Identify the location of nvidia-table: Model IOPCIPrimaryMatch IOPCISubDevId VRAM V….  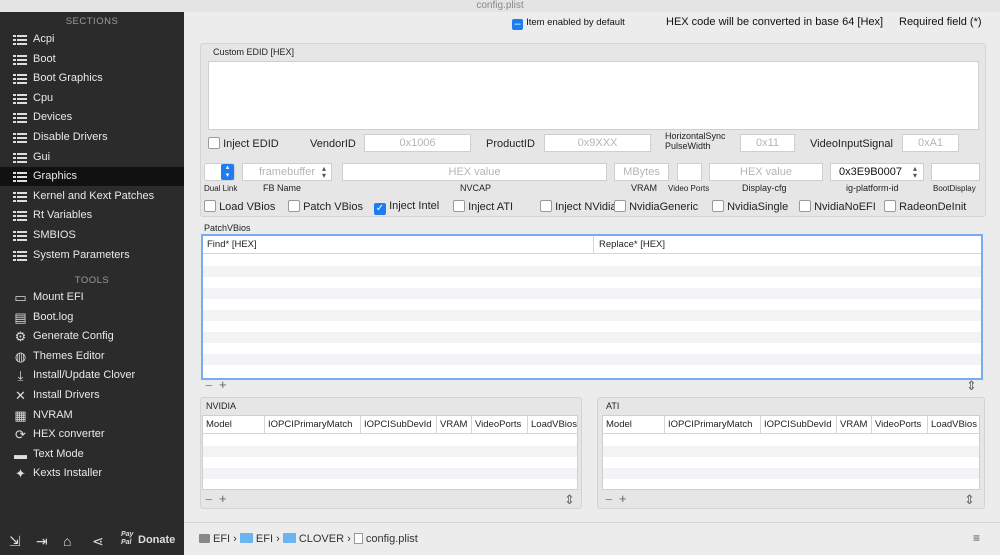
(390, 452).